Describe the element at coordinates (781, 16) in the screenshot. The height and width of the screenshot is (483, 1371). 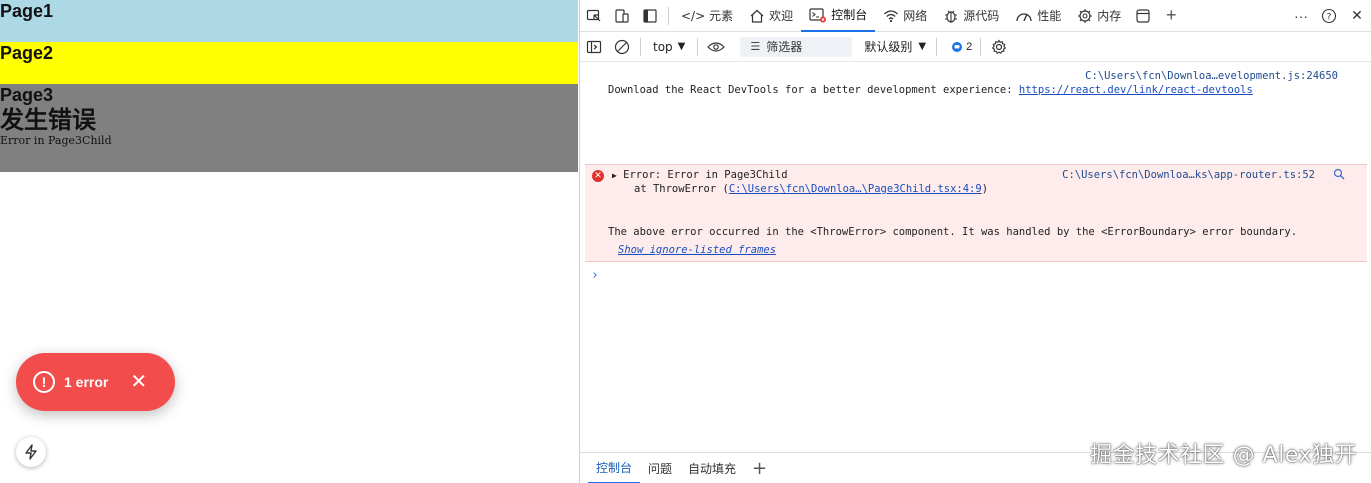
I see `tab-label: 欢迎` at that location.